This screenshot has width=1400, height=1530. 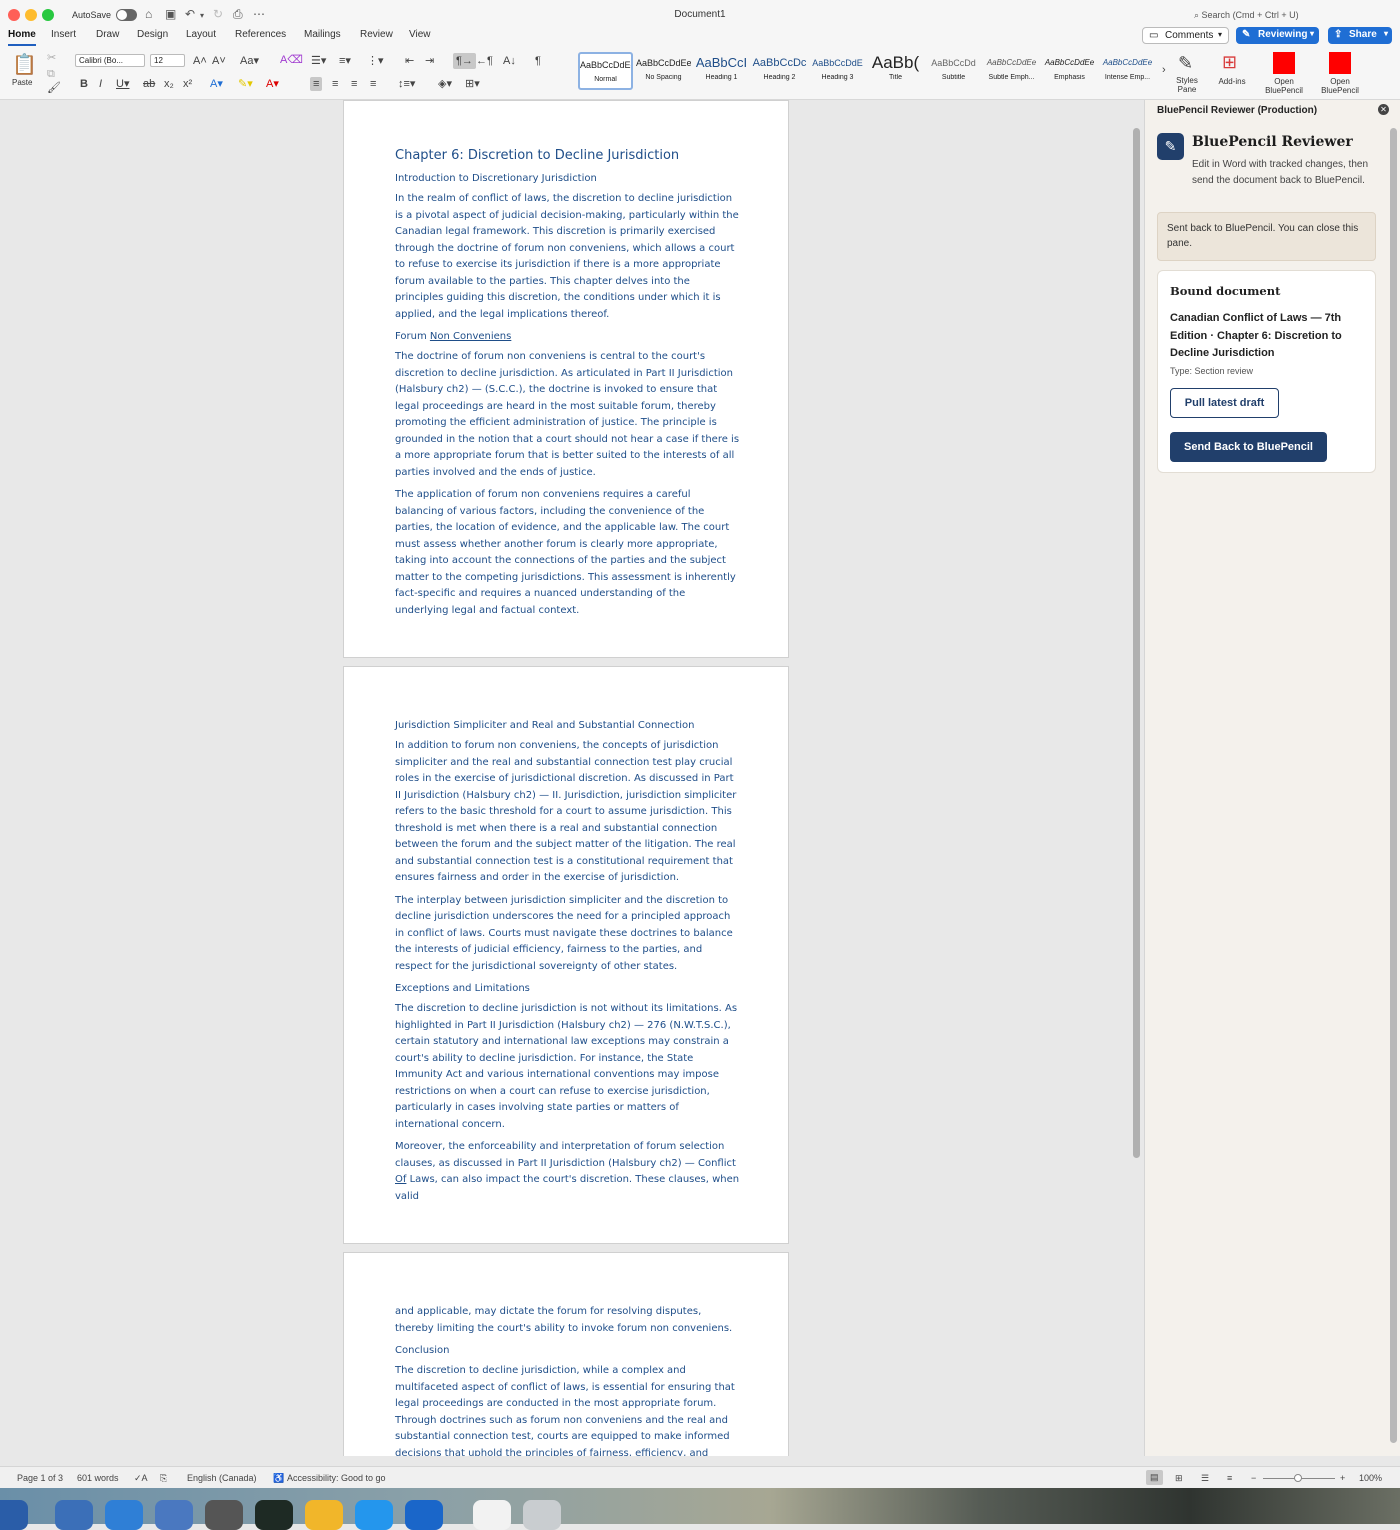 I want to click on document-icon, so click(x=492, y=1515).